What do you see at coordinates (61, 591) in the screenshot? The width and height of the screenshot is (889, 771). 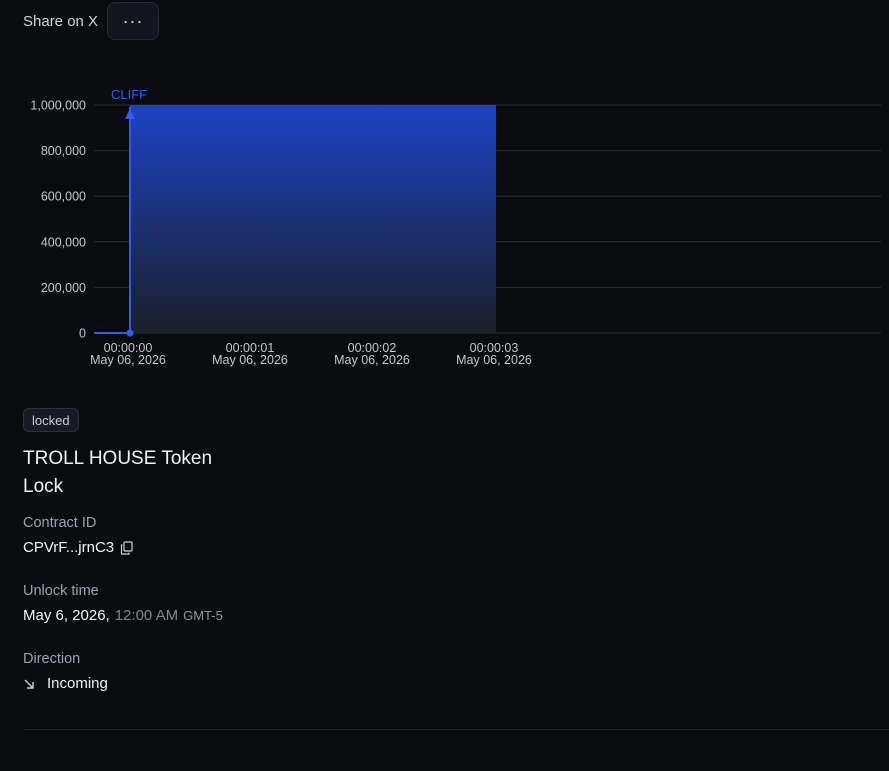 I see `unlock-time-label: Unlock time` at bounding box center [61, 591].